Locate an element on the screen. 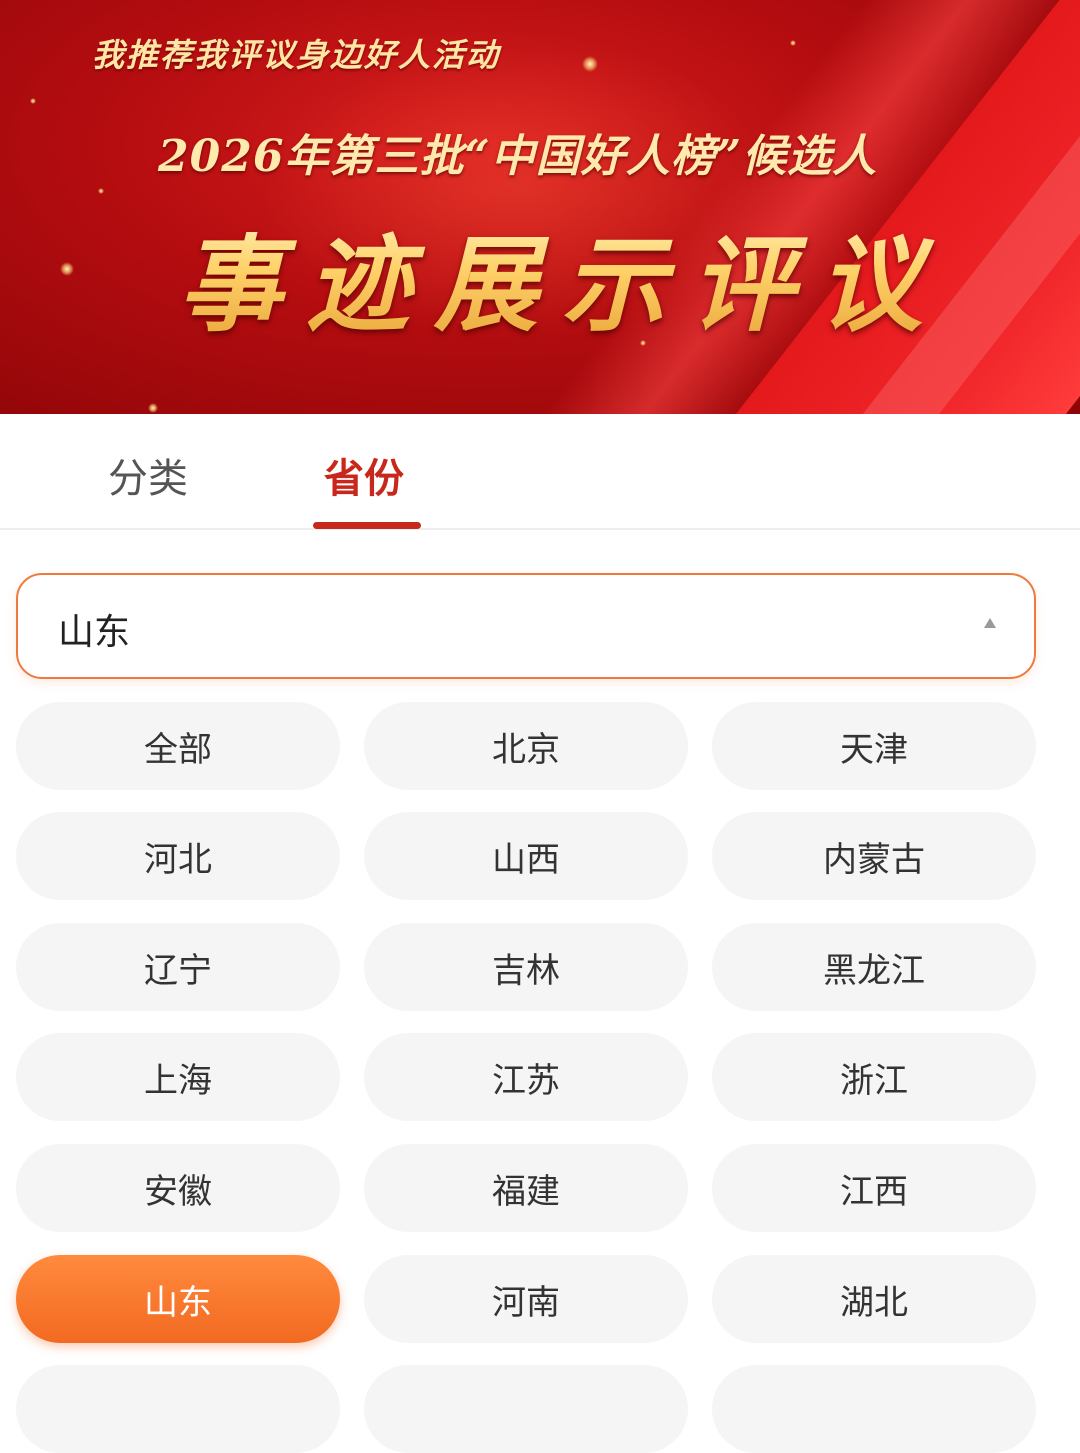 The width and height of the screenshot is (1080, 1453). province-option: 湖北 is located at coordinates (874, 1299).